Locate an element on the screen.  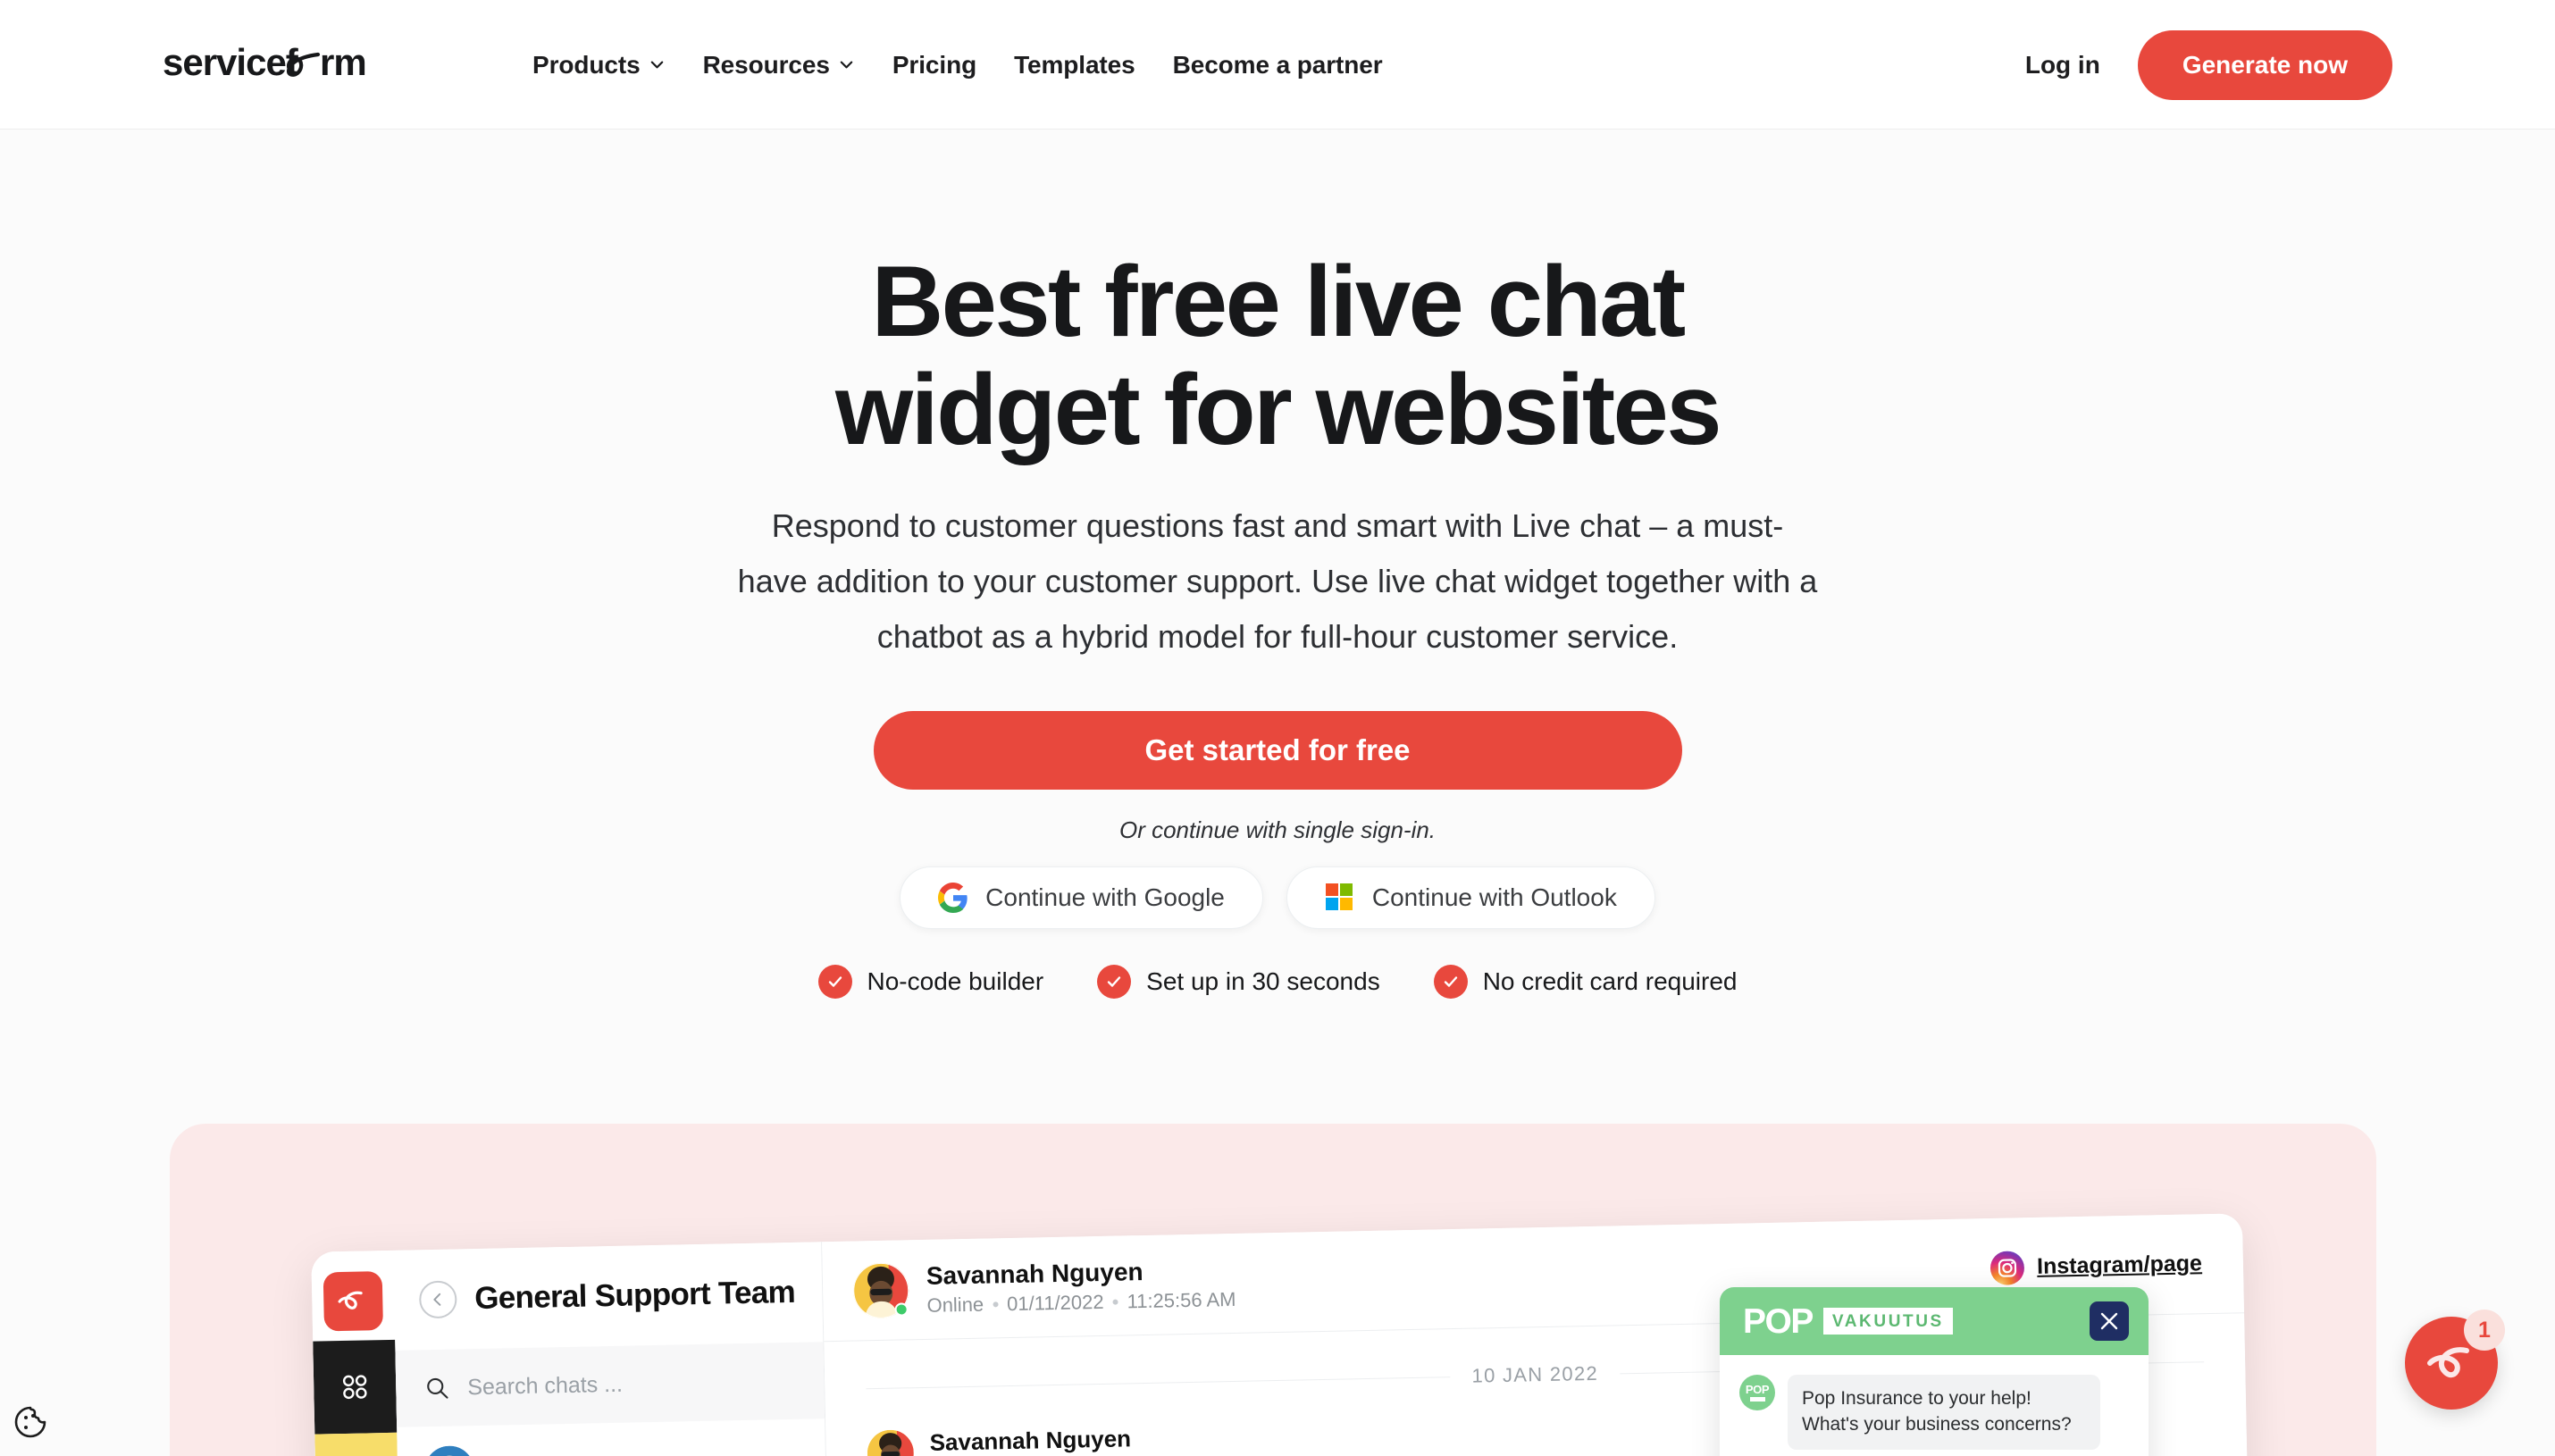
contact-date: 01/11/2022 is located at coordinates (1055, 1303).